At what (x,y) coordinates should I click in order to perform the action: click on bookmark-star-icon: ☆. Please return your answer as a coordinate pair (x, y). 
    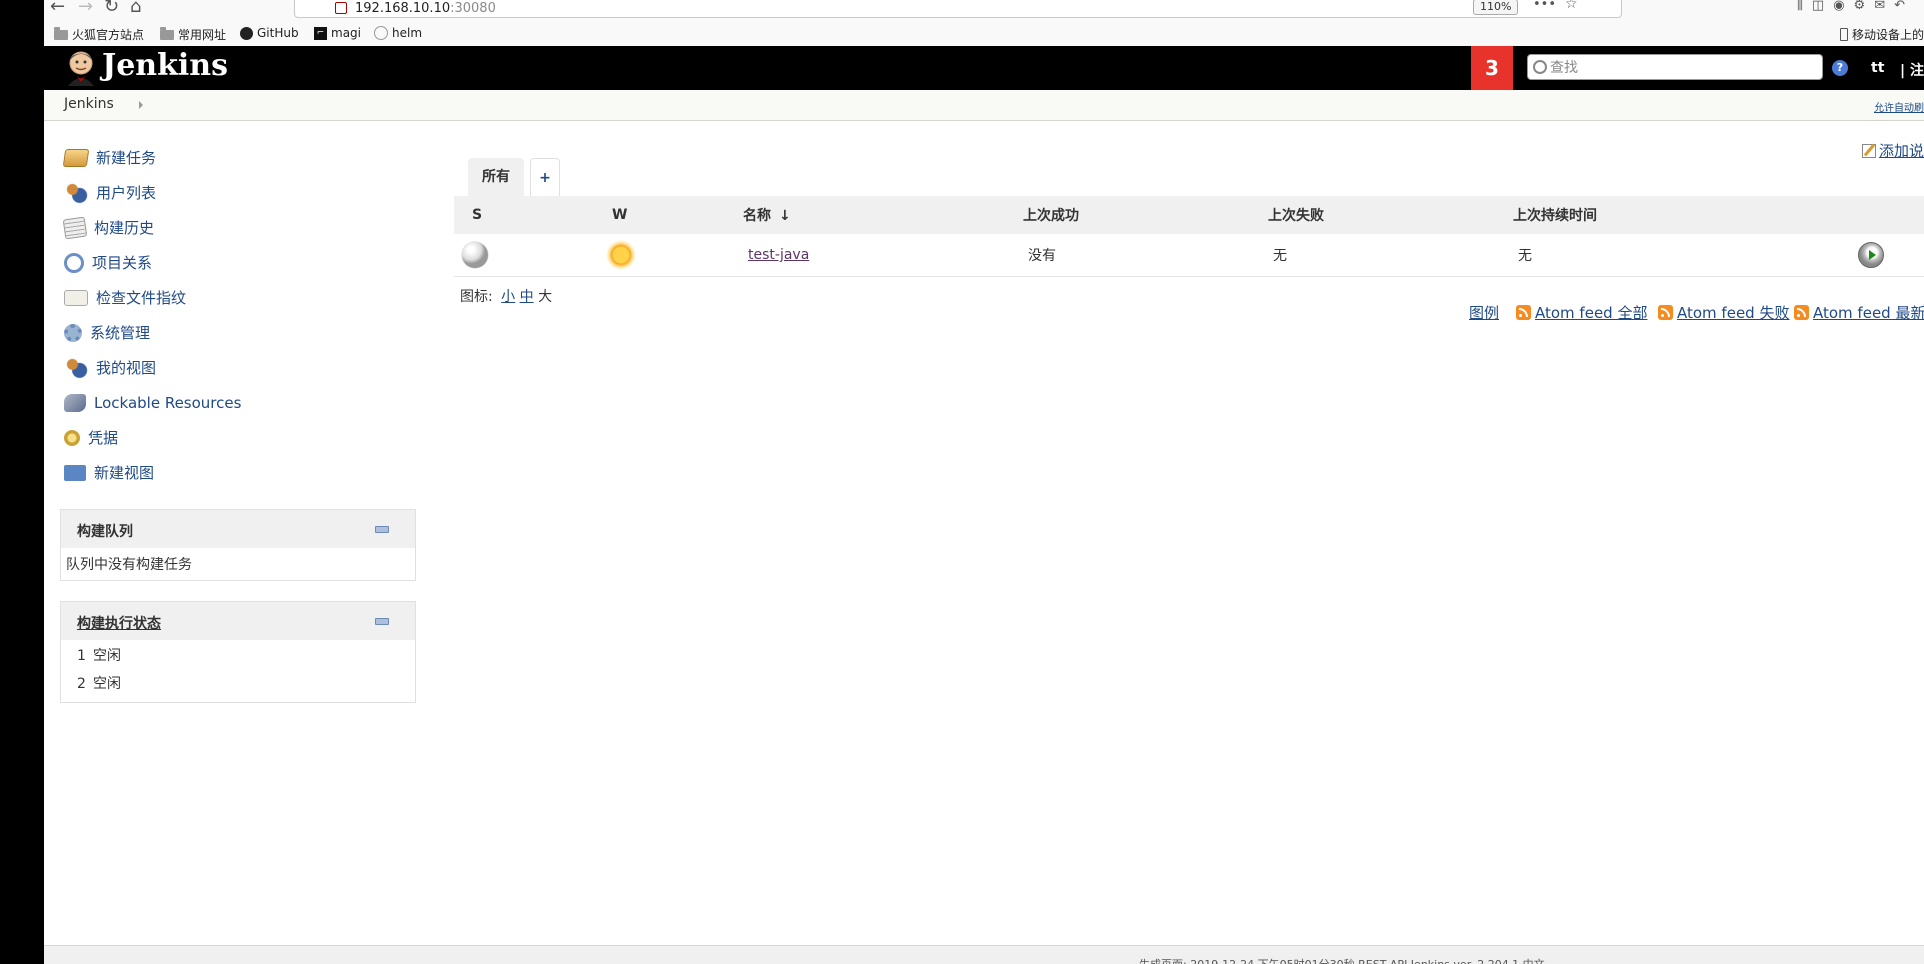
    Looking at the image, I should click on (1571, 6).